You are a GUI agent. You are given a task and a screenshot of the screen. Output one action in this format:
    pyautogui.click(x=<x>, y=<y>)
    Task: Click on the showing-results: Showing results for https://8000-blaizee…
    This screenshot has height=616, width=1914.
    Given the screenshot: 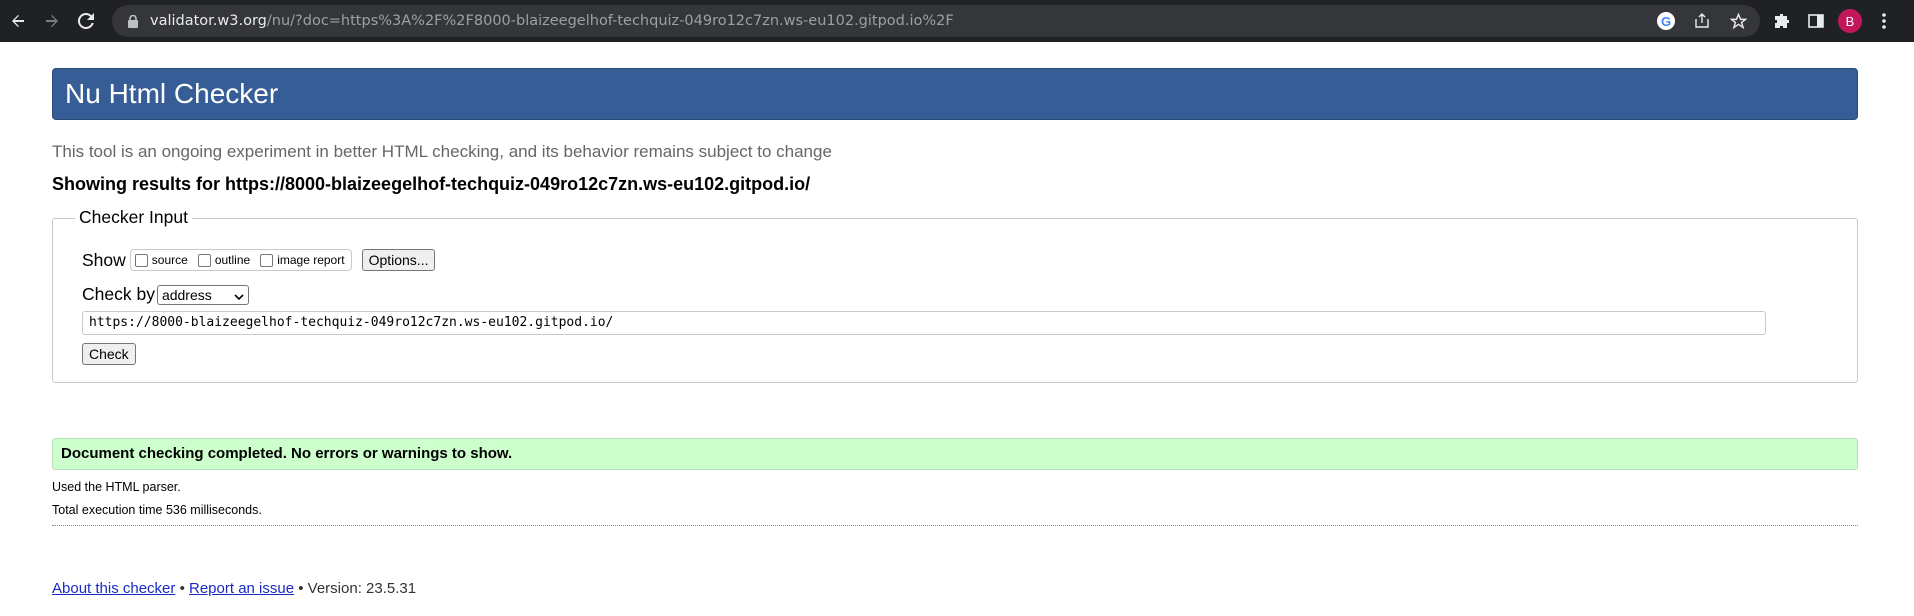 What is the action you would take?
    pyautogui.click(x=431, y=184)
    